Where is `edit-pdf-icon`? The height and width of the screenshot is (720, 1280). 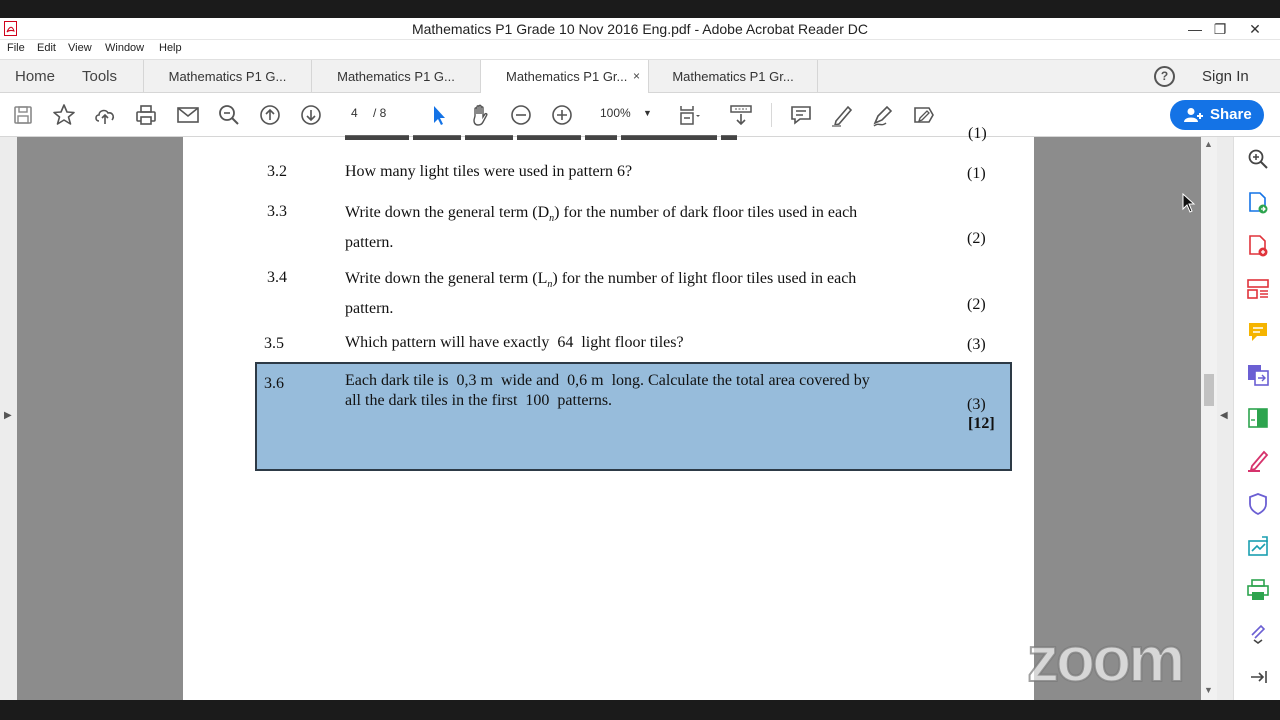
edit-pdf-icon is located at coordinates (1258, 418).